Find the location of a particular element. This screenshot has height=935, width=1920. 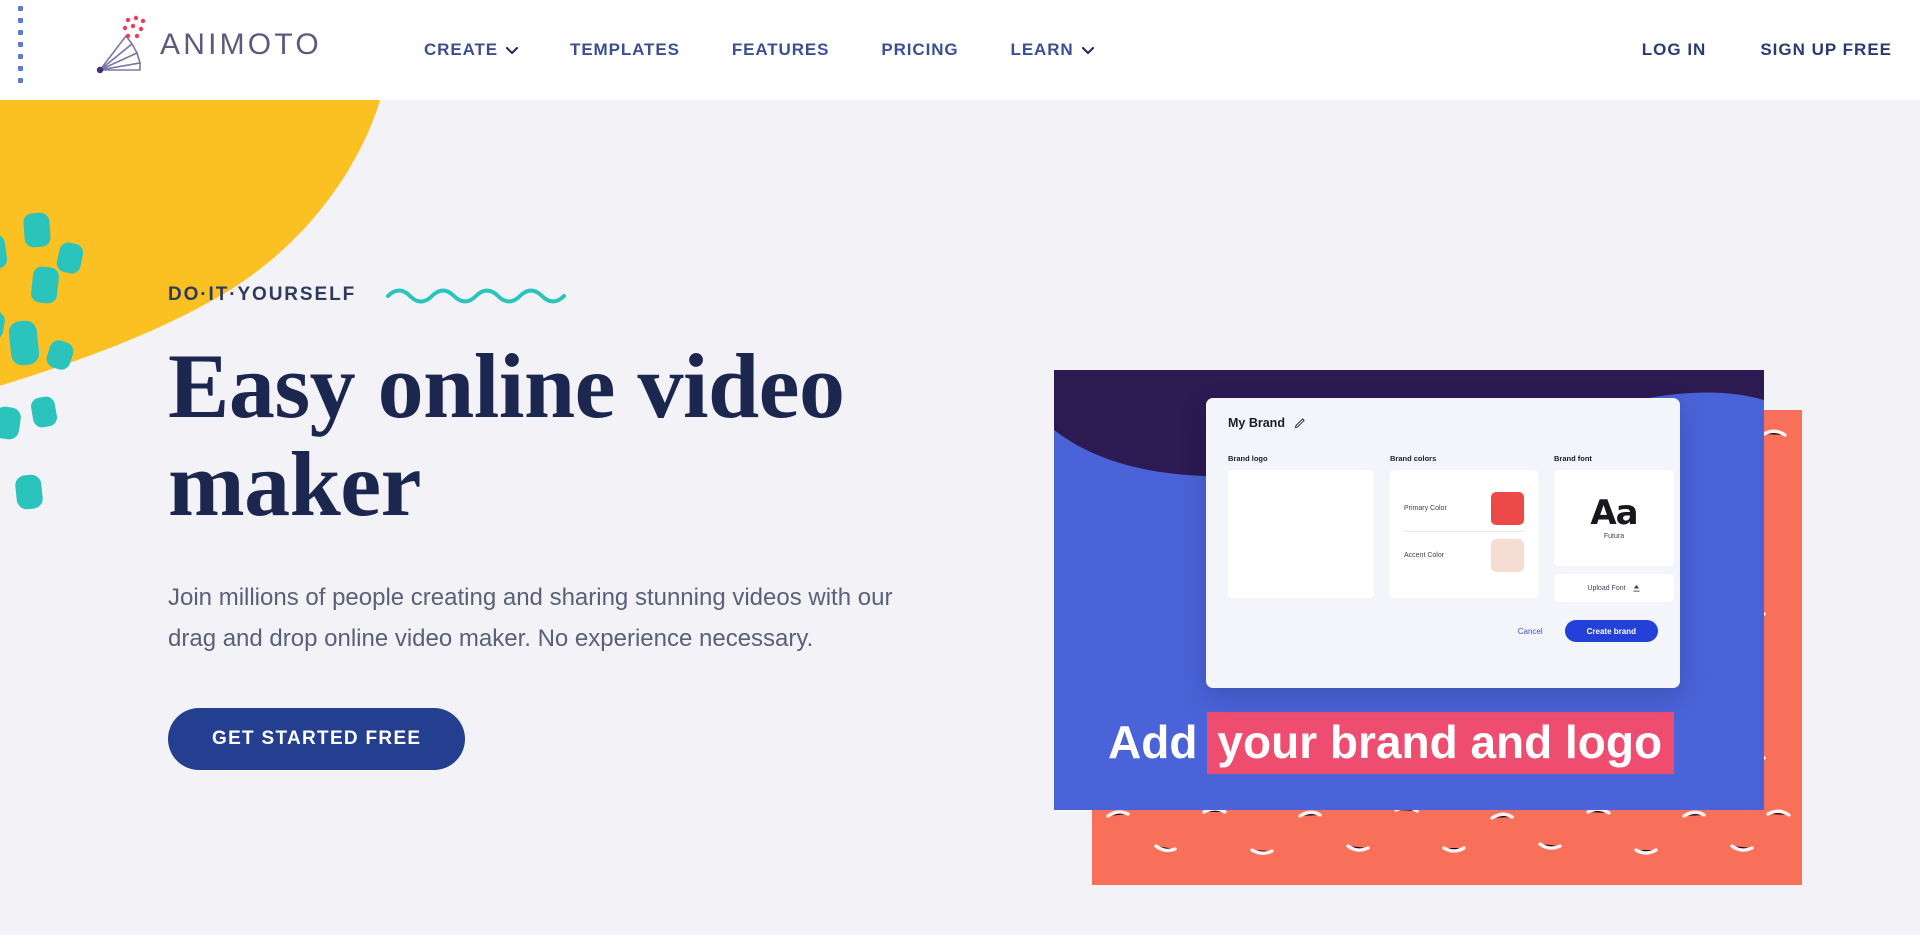

accent-color-row: Accent Color is located at coordinates (1464, 555).